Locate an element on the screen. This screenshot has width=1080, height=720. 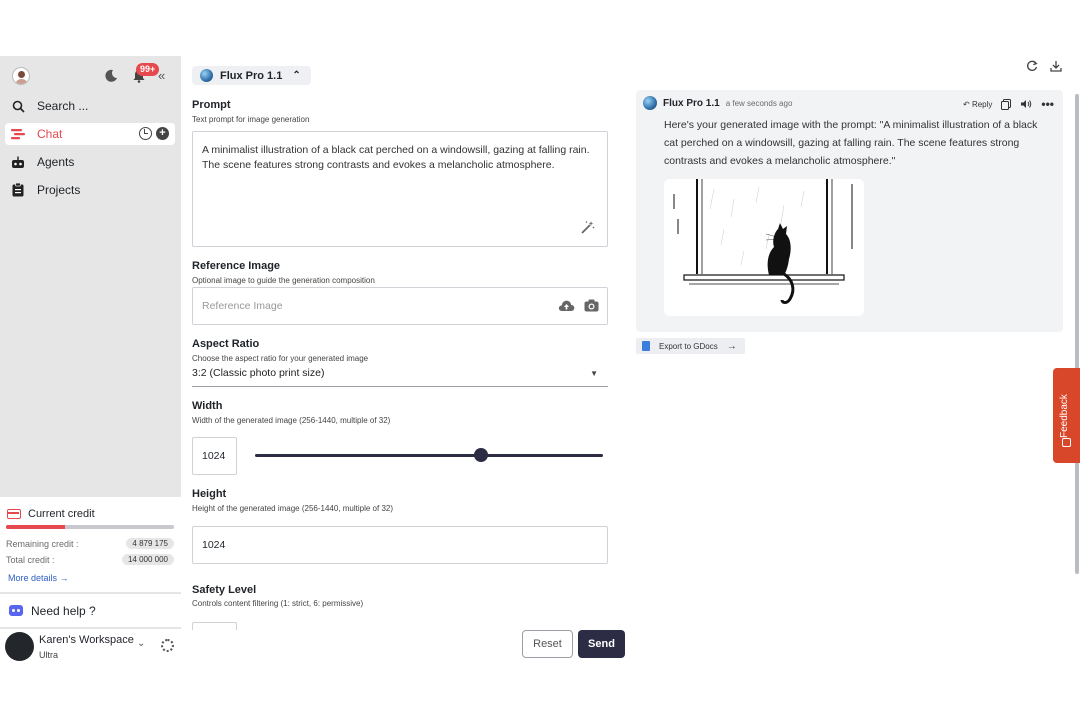
chat-toolbar is located at coordinates (1044, 66).